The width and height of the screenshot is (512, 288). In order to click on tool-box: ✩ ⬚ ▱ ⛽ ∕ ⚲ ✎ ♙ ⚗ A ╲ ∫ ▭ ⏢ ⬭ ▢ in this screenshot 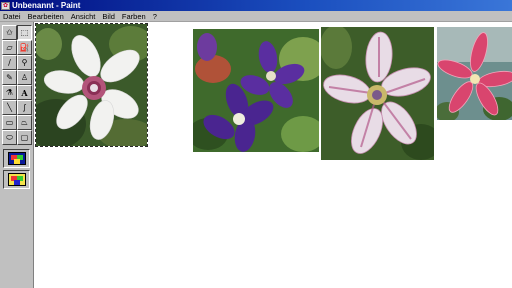, I will do `click(17, 155)`.